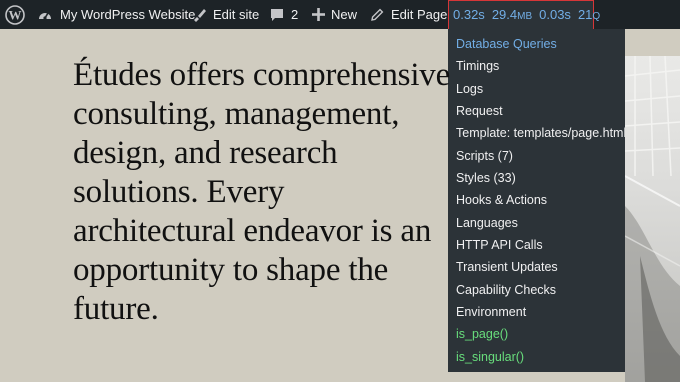 This screenshot has width=680, height=382. I want to click on qm-menu-logs: Logs, so click(469, 89).